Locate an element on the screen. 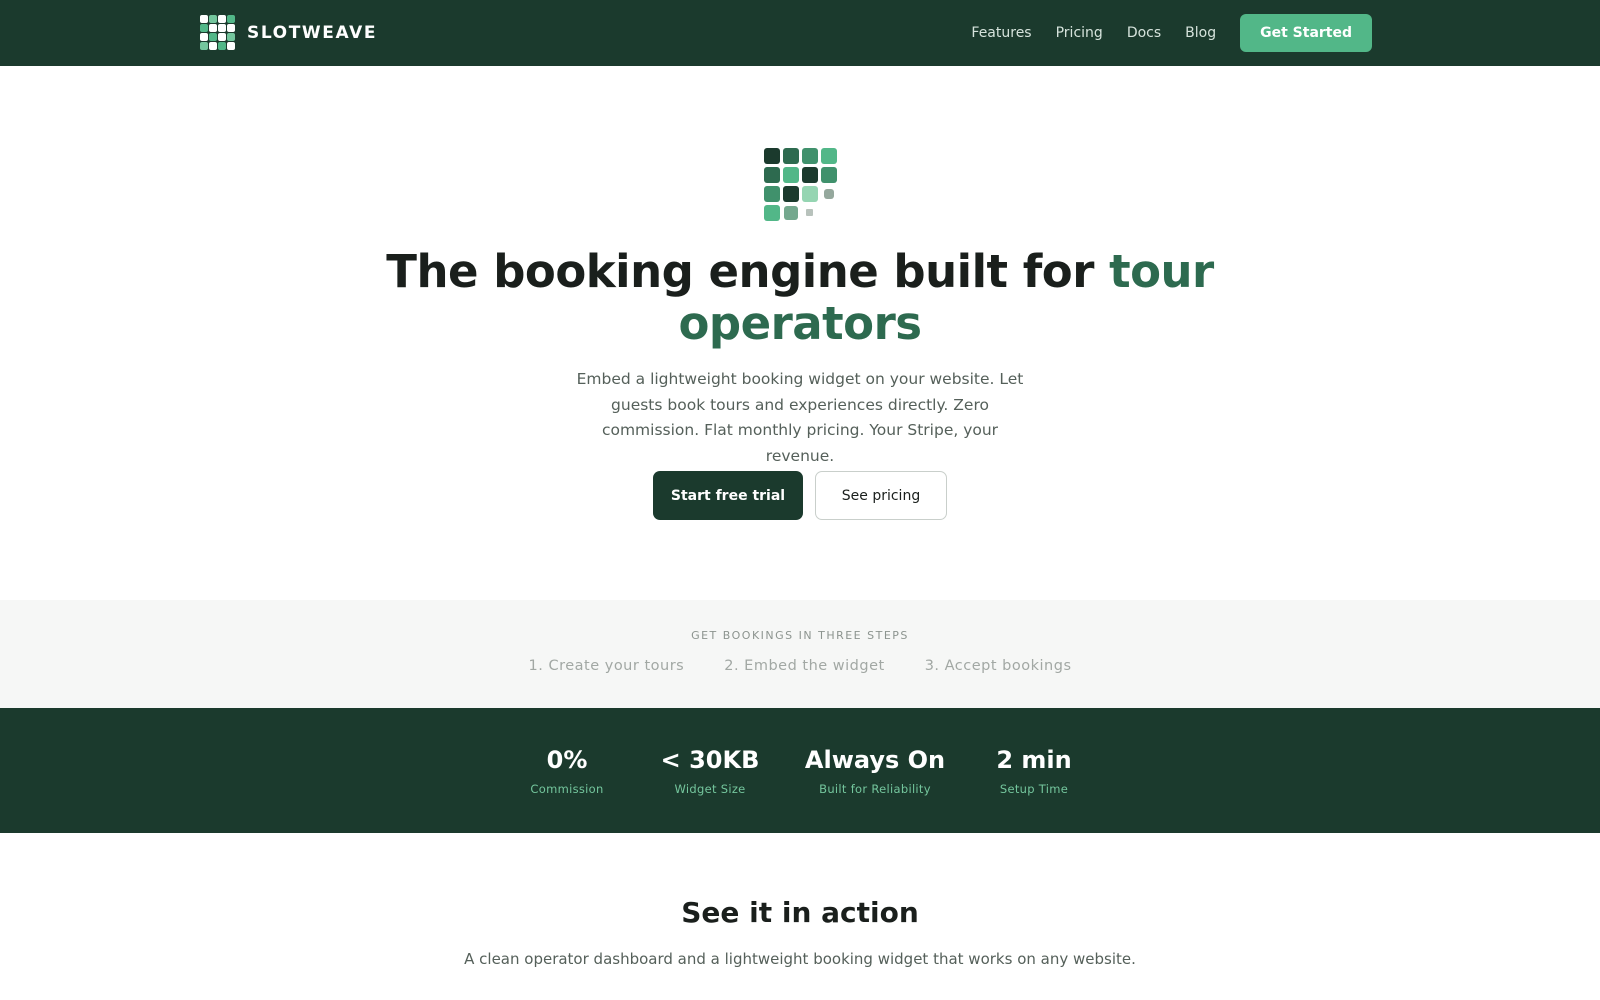 The width and height of the screenshot is (1600, 1000). stat-value: Always On is located at coordinates (875, 760).